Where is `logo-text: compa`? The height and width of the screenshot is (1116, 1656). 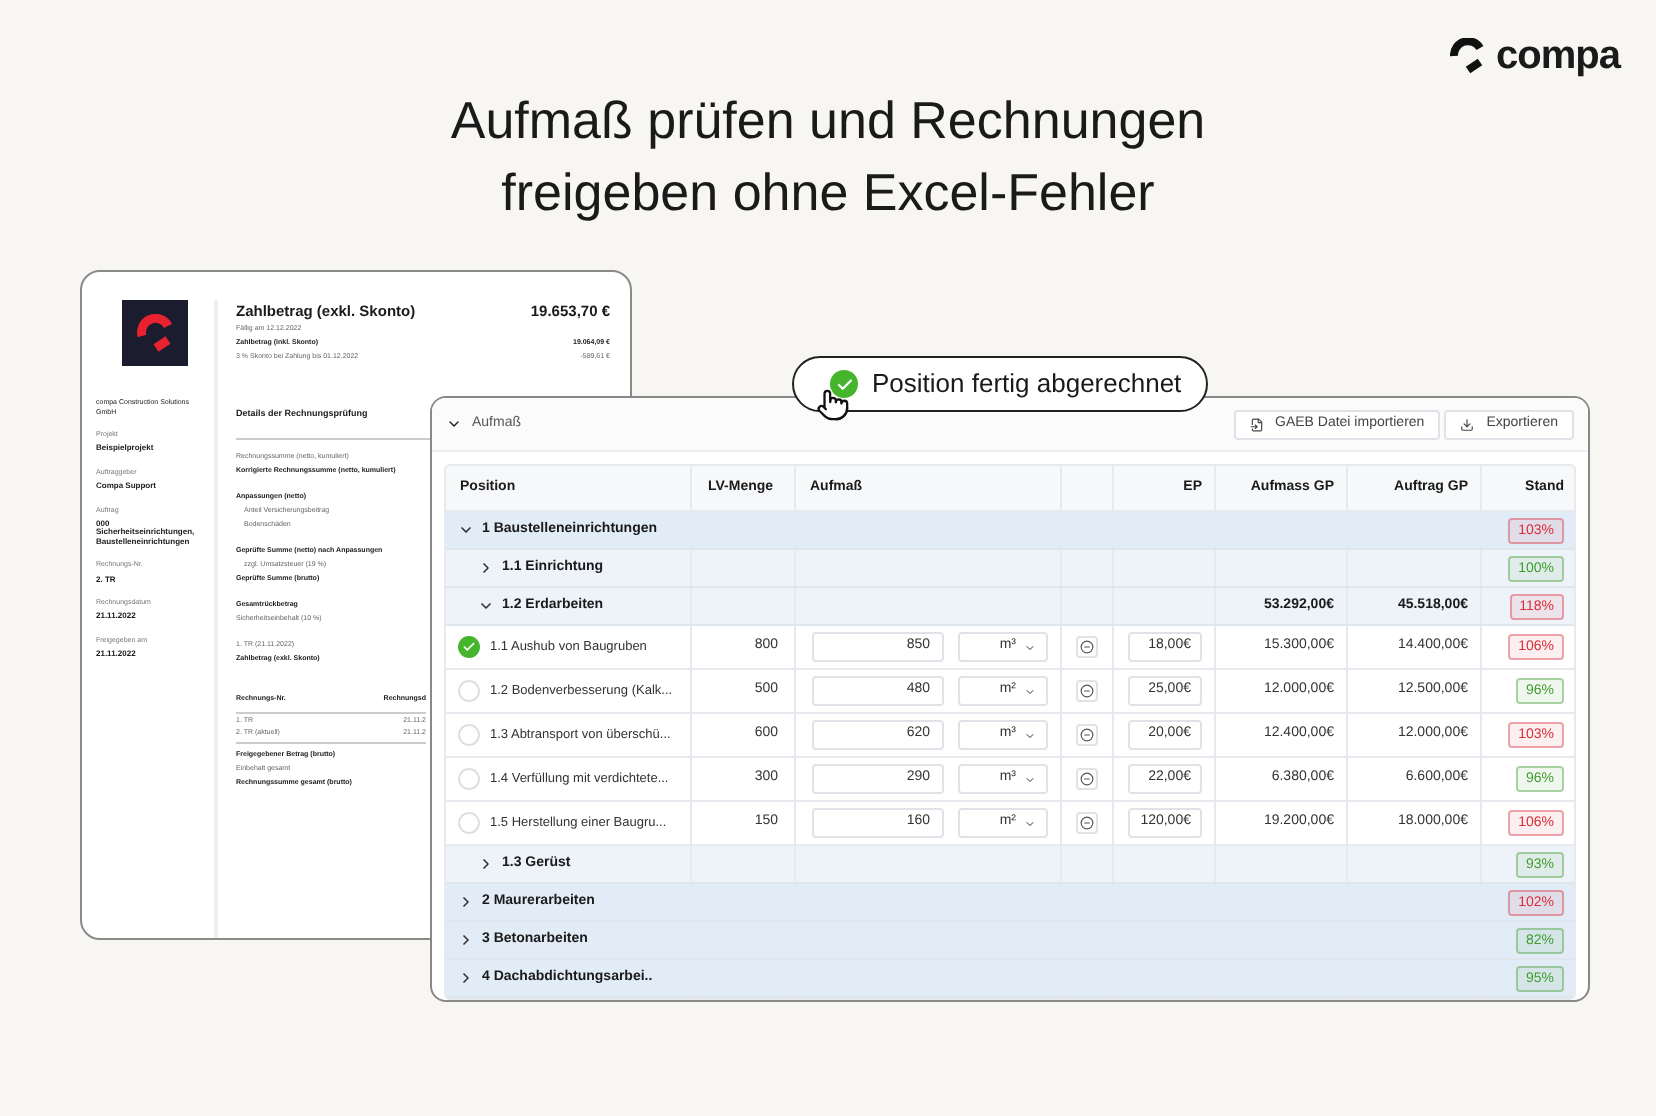 logo-text: compa is located at coordinates (1558, 56).